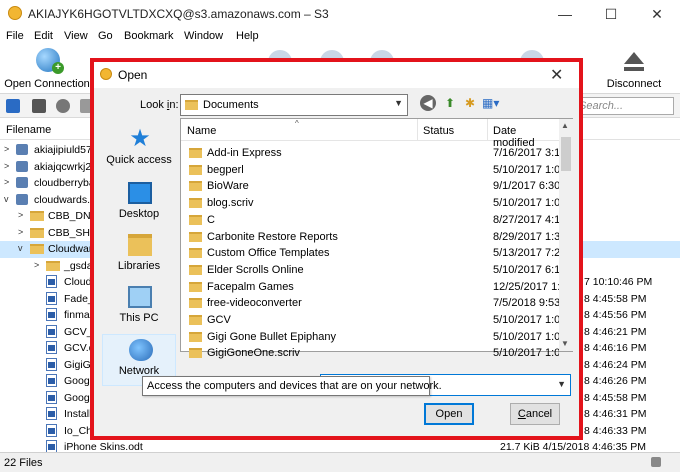  Describe the element at coordinates (565, 343) in the screenshot. I see `scroll-down-icon: ▼` at that location.